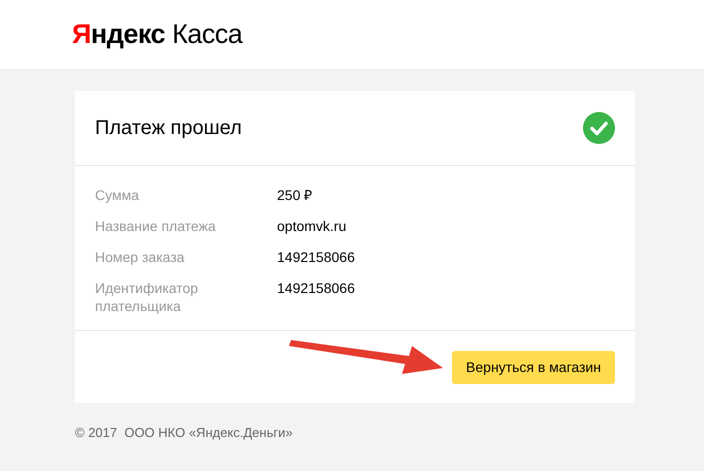 The height and width of the screenshot is (471, 704). What do you see at coordinates (533, 367) in the screenshot?
I see `return-to-shop-button: Вернуться в магазин` at bounding box center [533, 367].